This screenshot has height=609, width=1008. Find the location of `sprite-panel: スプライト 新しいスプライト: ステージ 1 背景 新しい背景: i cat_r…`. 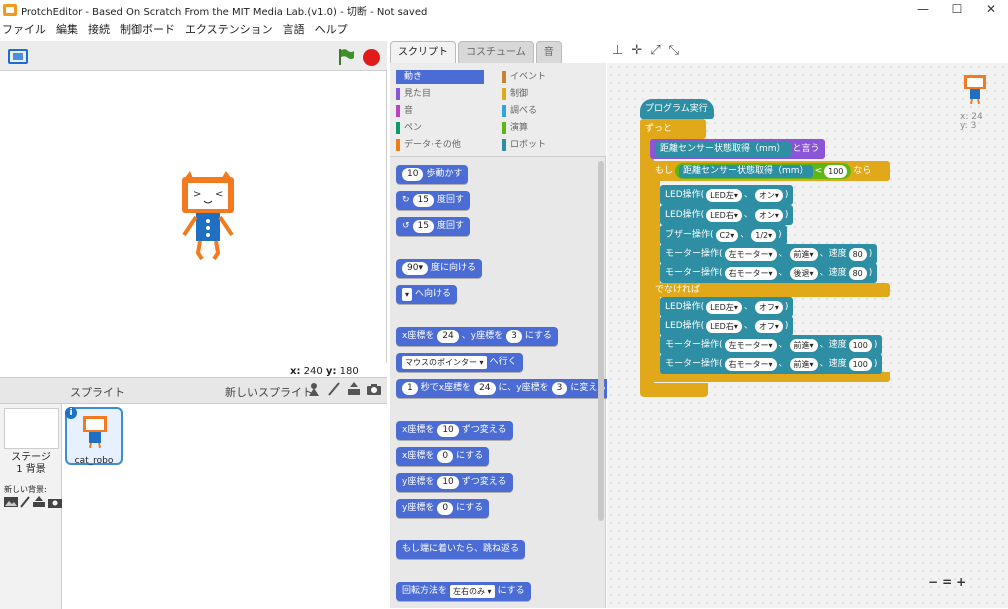

sprite-panel: スプライト 新しいスプライト: ステージ 1 背景 新しい背景: i cat_r… is located at coordinates (193, 493).